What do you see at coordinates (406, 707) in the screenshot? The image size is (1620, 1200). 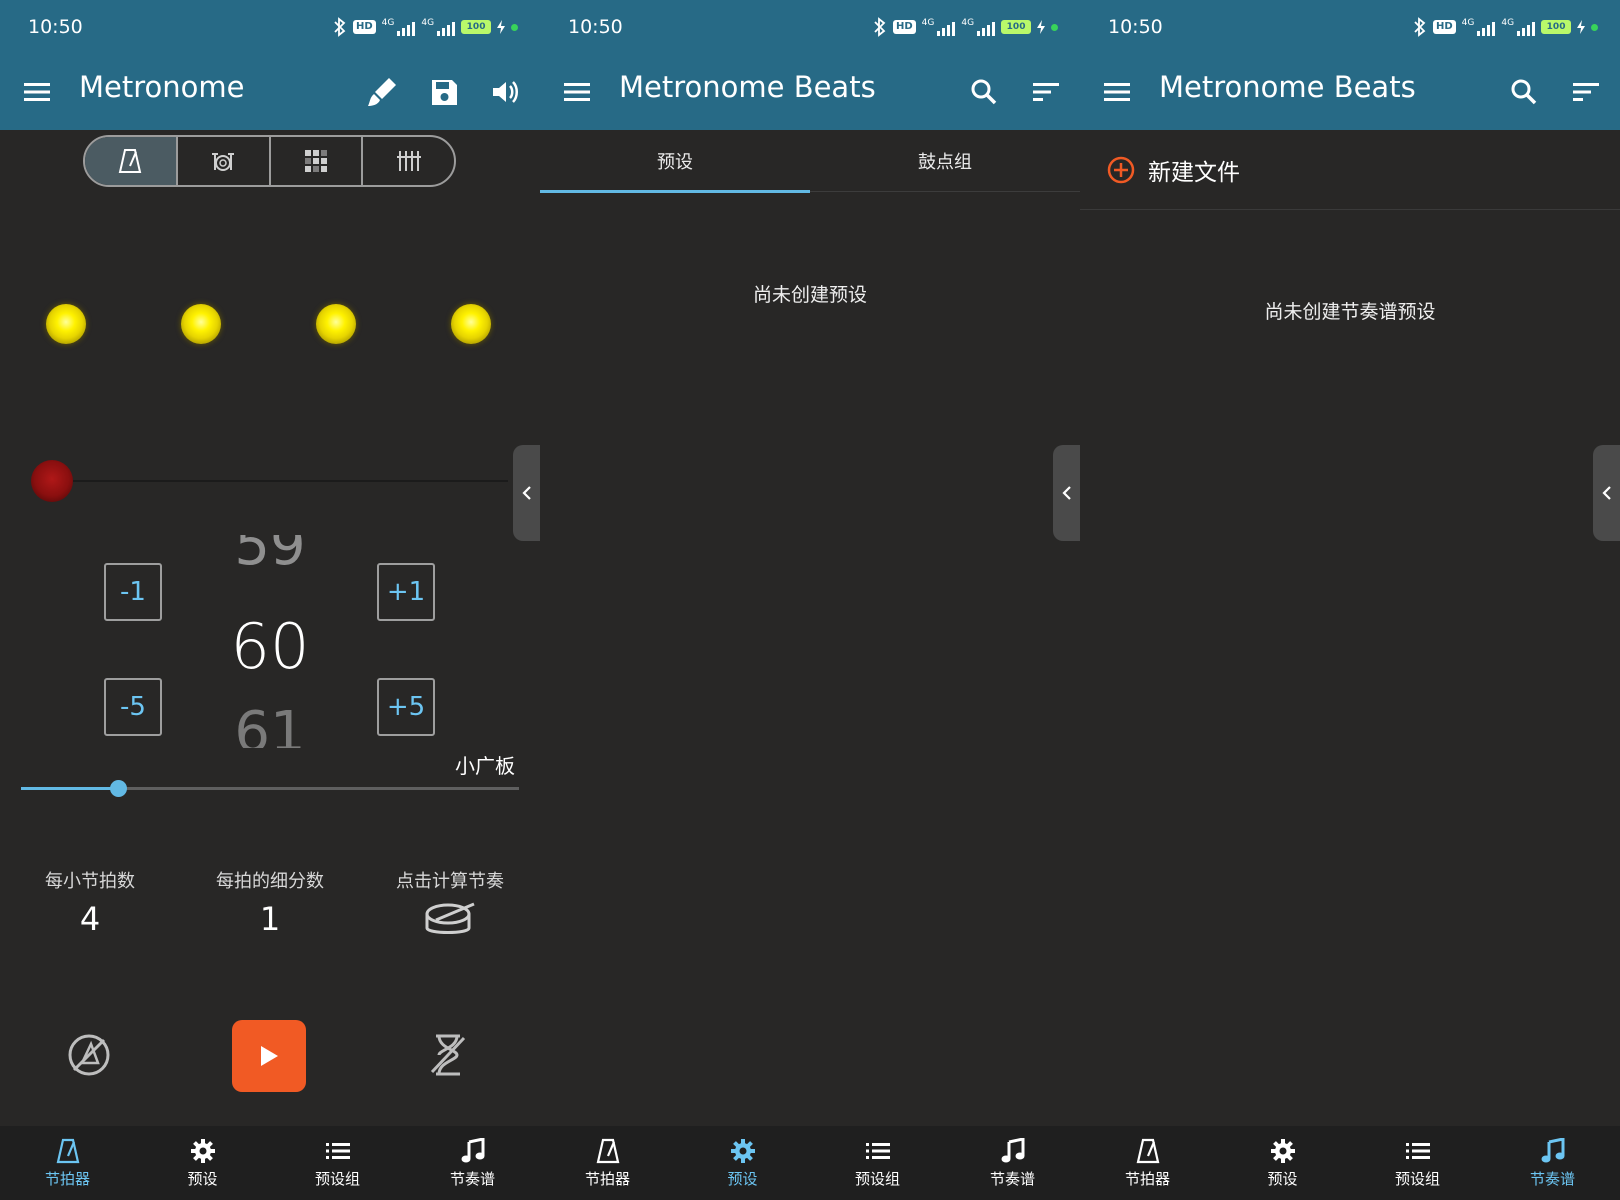 I see `plus5-button: +5` at bounding box center [406, 707].